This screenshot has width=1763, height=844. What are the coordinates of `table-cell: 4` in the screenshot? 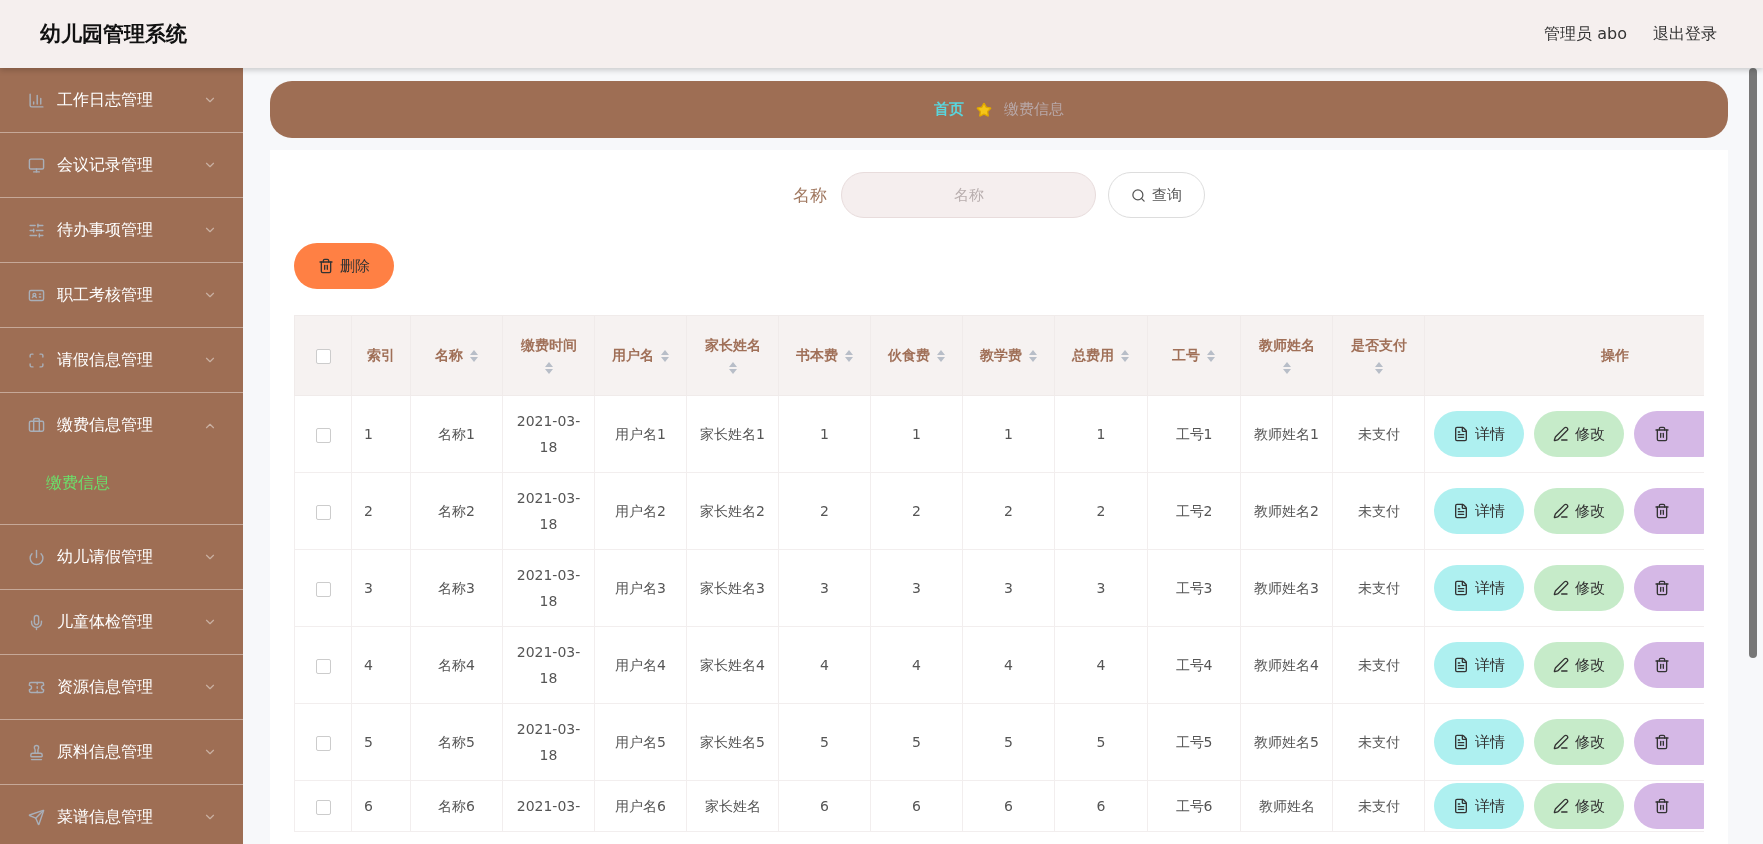 It's located at (1008, 665).